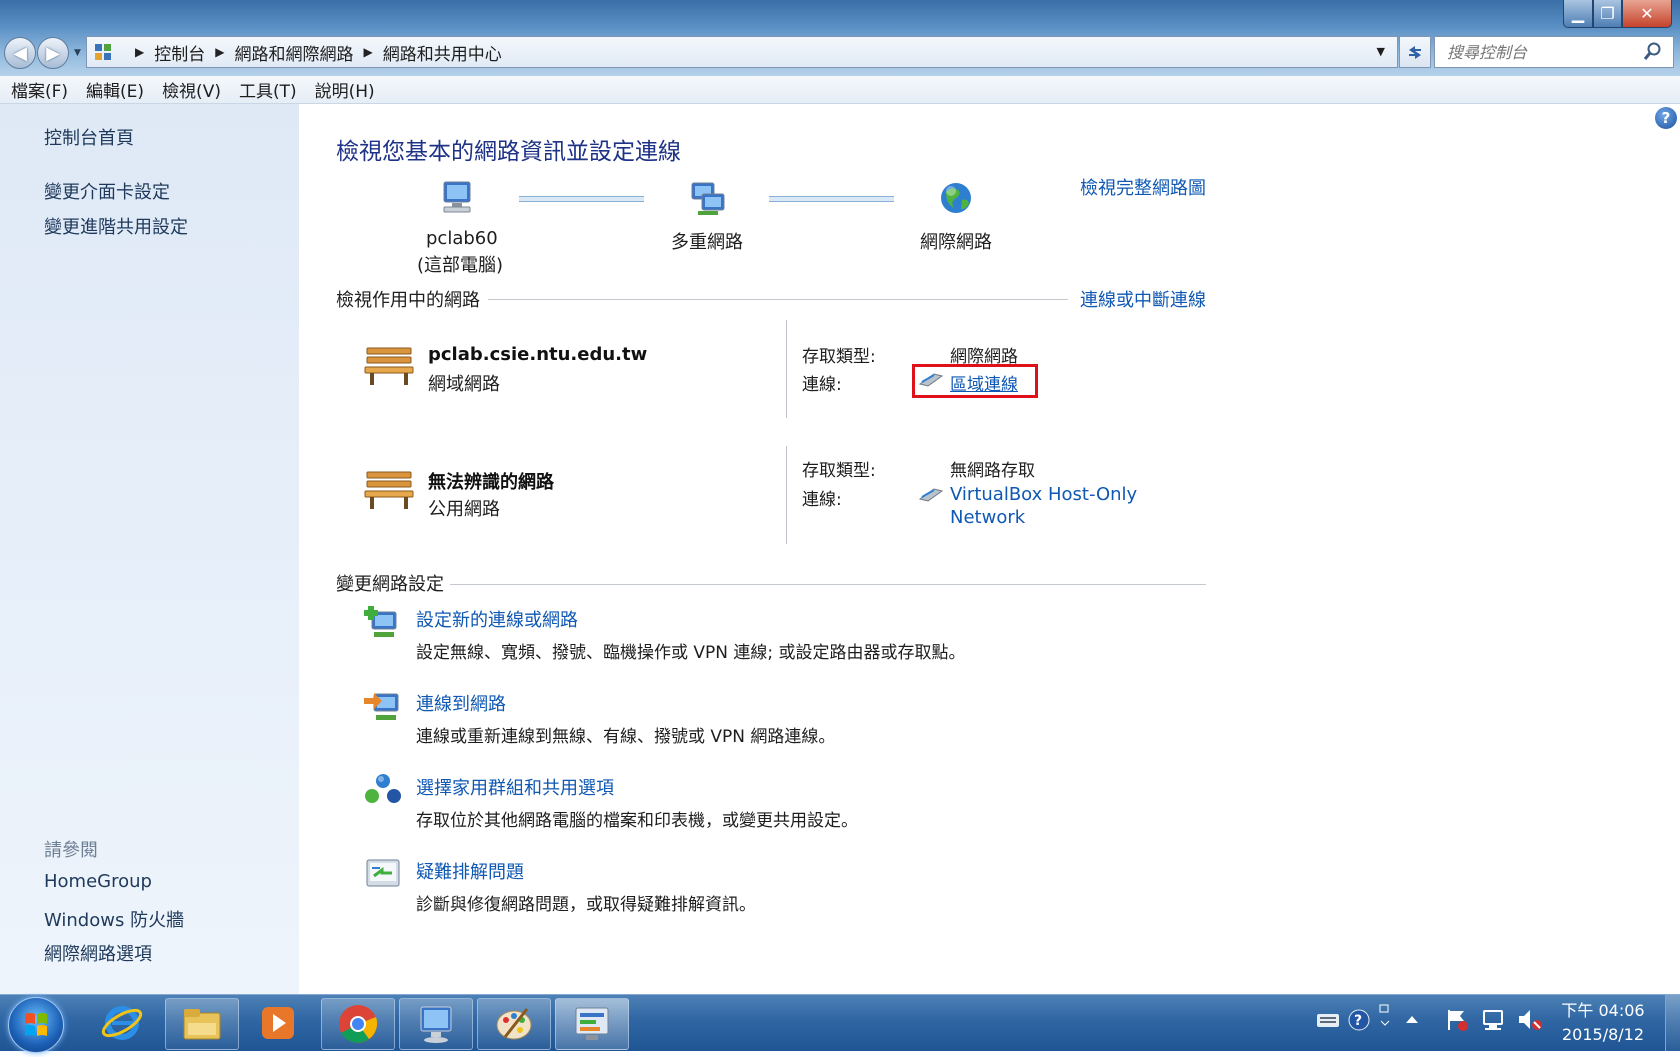  I want to click on volume-muted-icon, so click(1530, 1020).